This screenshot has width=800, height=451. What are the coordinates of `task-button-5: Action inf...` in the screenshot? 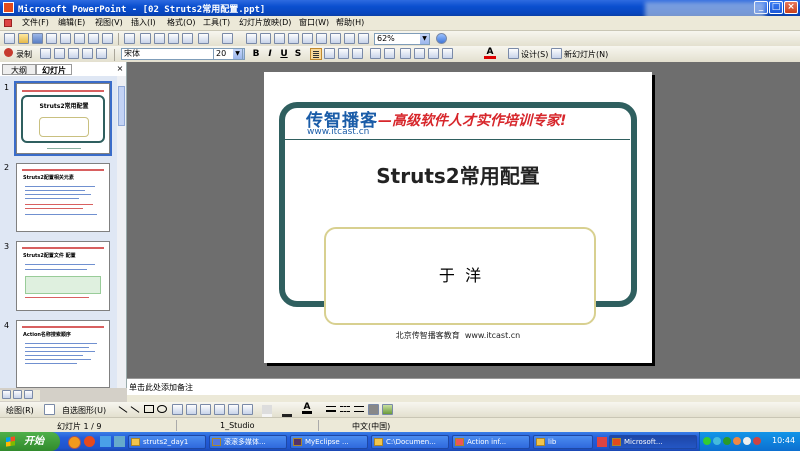 It's located at (491, 442).